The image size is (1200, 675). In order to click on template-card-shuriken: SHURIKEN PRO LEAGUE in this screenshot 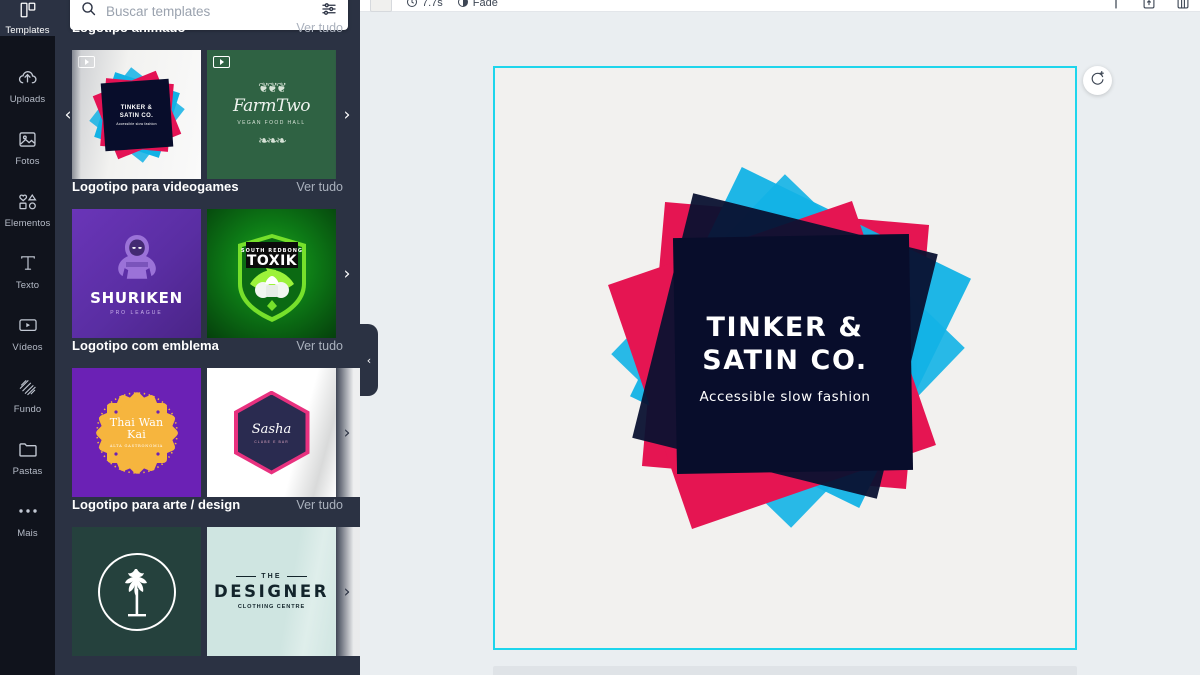, I will do `click(136, 273)`.